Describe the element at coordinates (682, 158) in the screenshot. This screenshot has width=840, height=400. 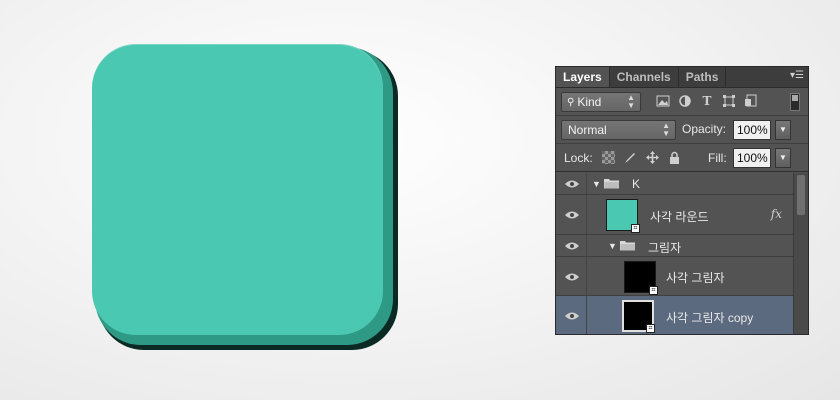
I see `lock-row: Lock: Fill: 100% ▼` at that location.